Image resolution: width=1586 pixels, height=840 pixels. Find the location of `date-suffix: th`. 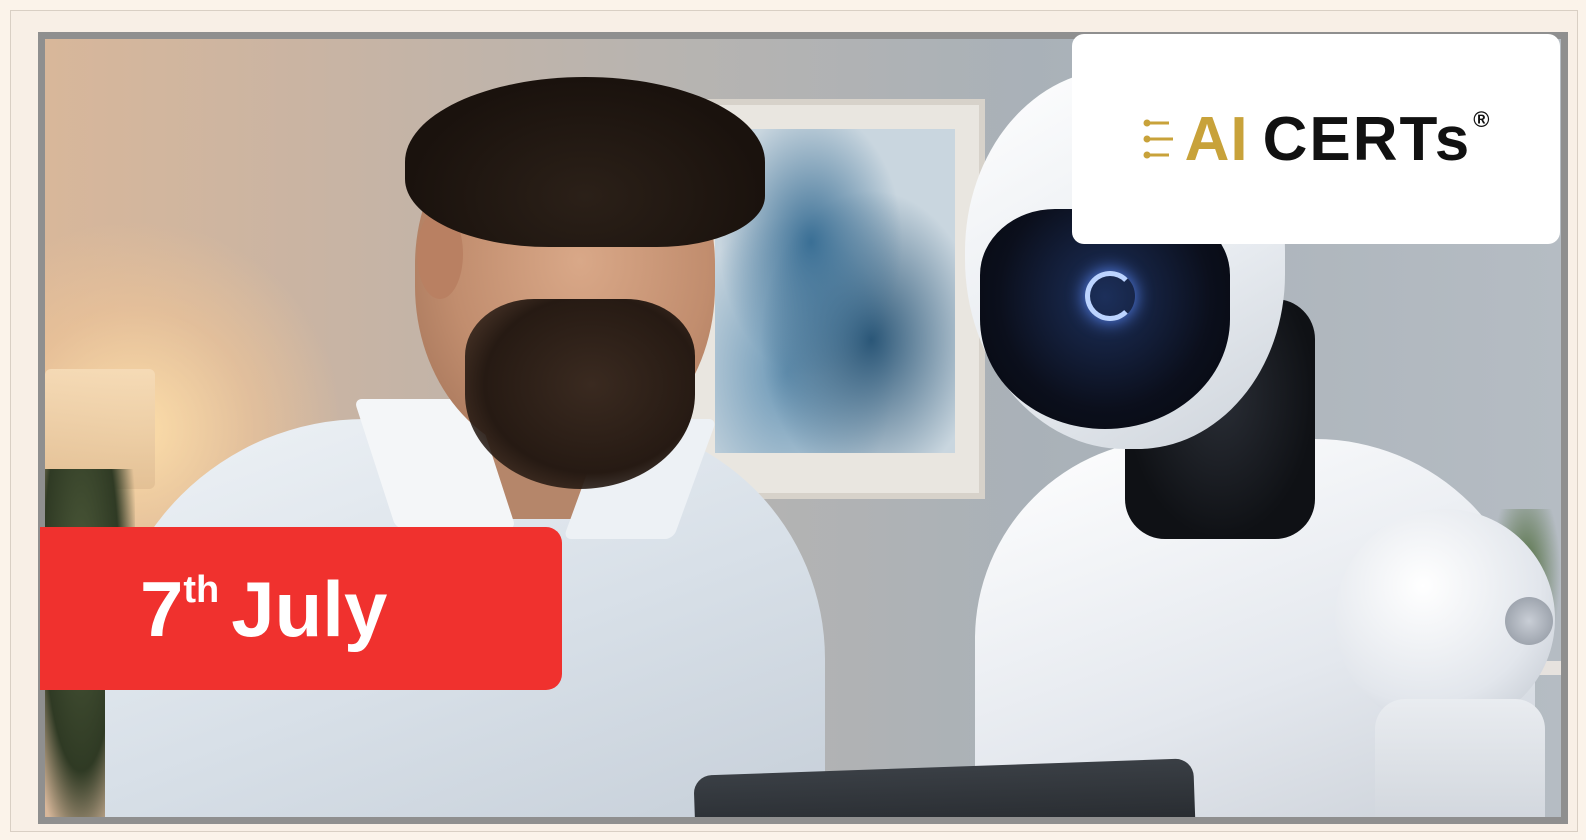

date-suffix: th is located at coordinates (201, 589).